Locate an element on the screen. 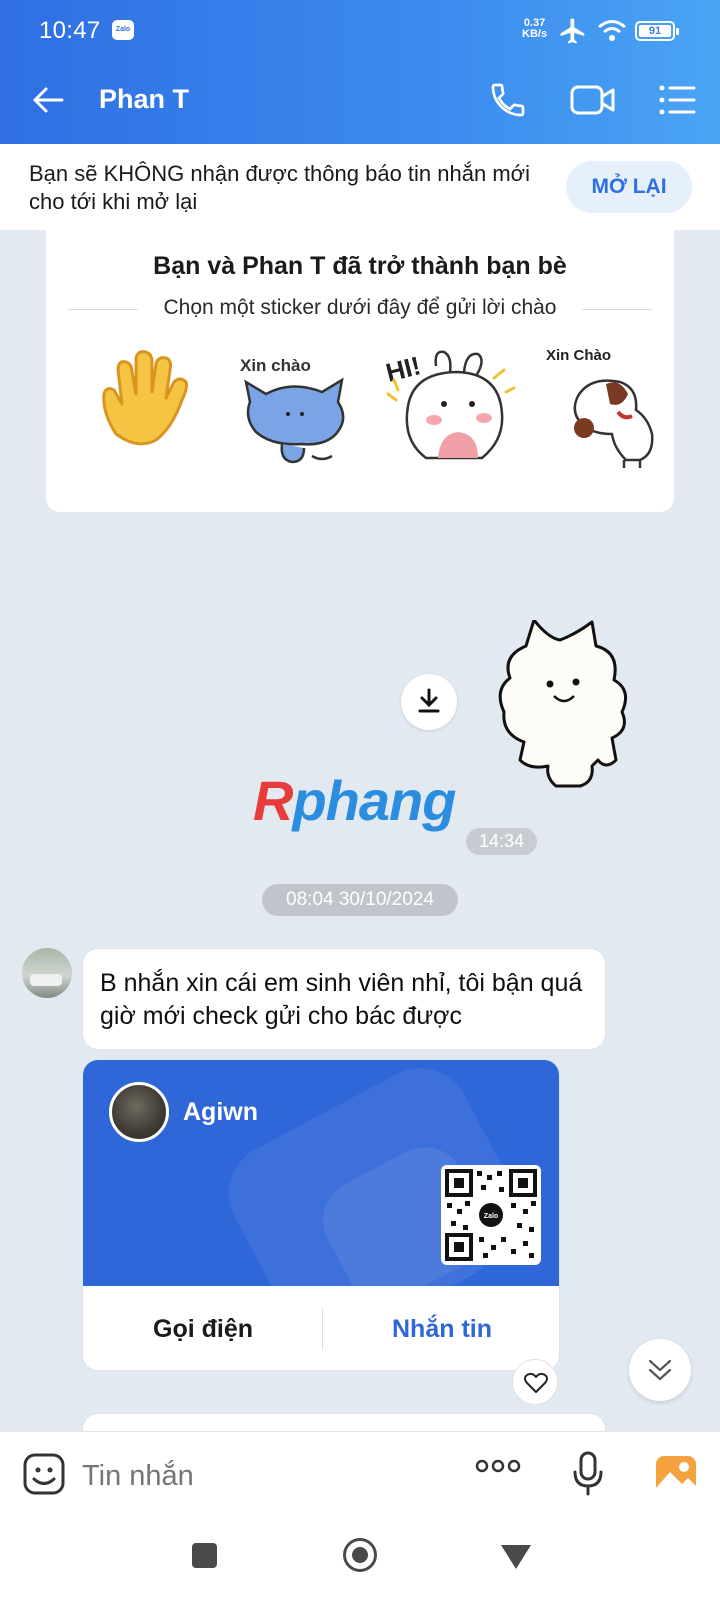  download-icon is located at coordinates (429, 700).